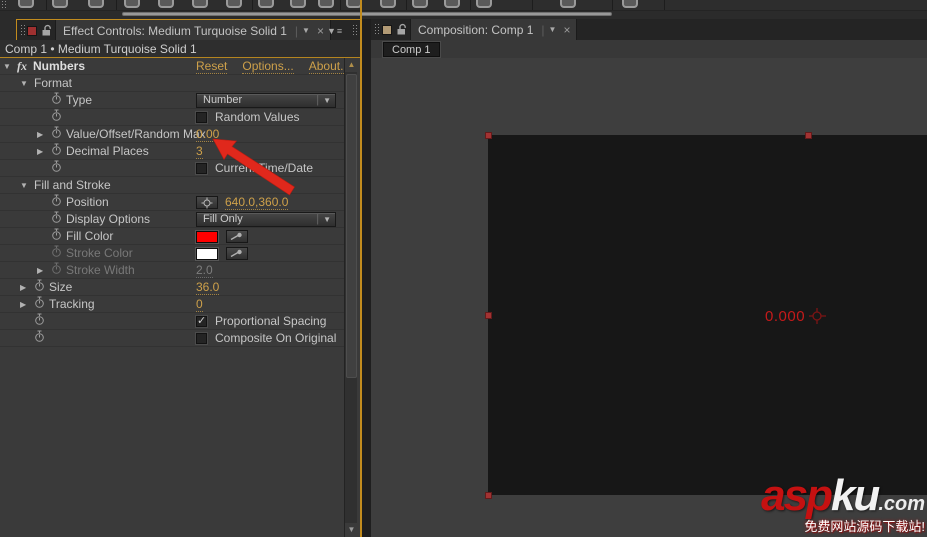  What do you see at coordinates (271, 321) in the screenshot?
I see `checkbox-label: Proportional Spacing` at bounding box center [271, 321].